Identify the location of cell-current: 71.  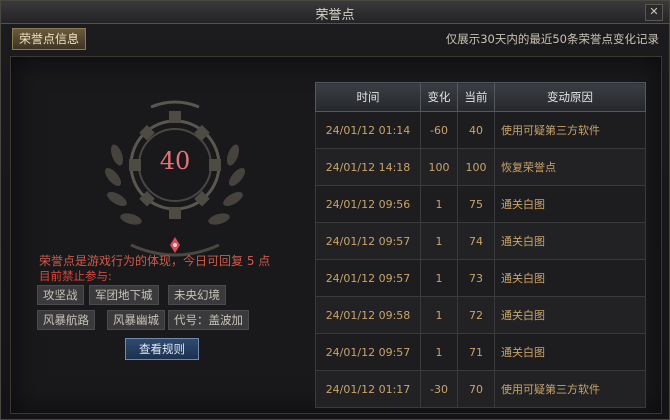
(476, 352).